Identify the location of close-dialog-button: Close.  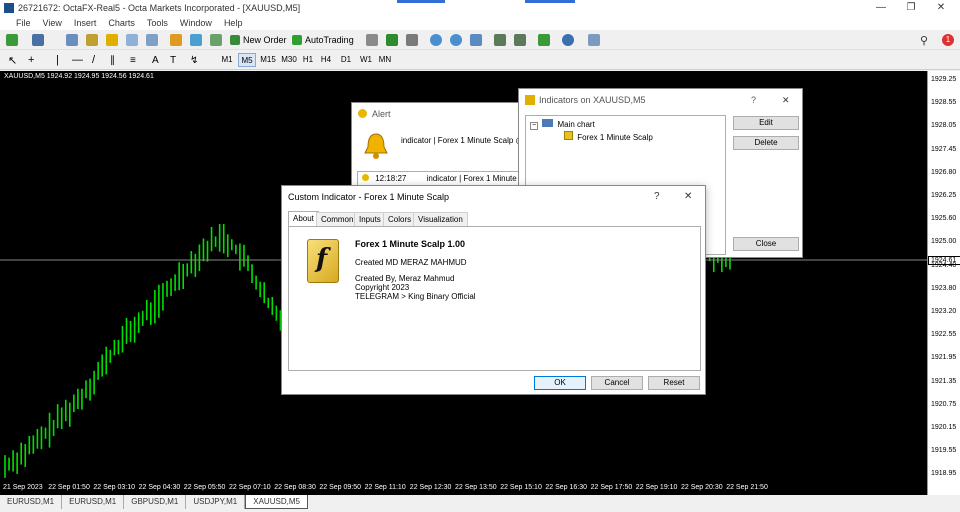
(766, 244).